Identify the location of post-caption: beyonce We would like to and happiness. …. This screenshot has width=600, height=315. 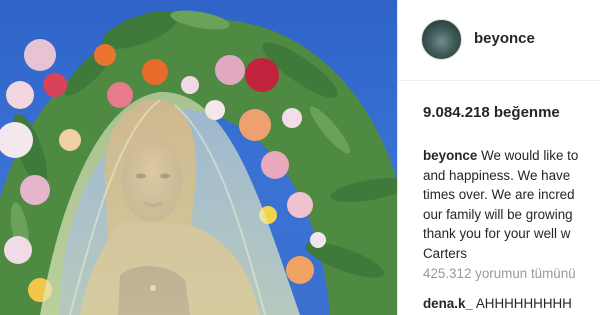
(511, 204).